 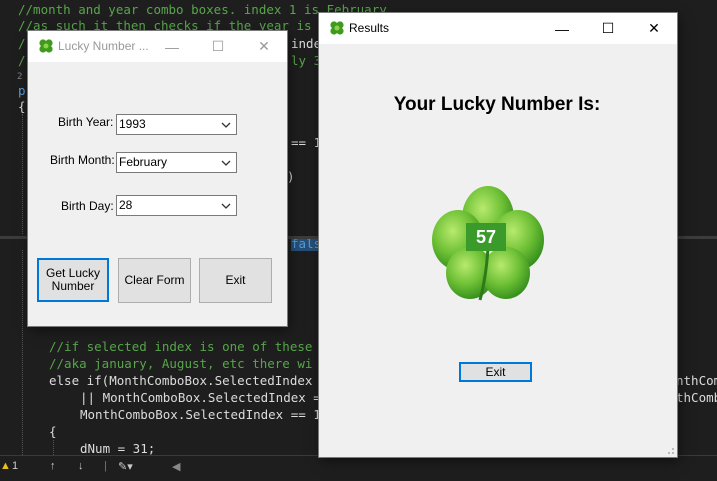 What do you see at coordinates (670, 450) in the screenshot?
I see `resize-grip-icon` at bounding box center [670, 450].